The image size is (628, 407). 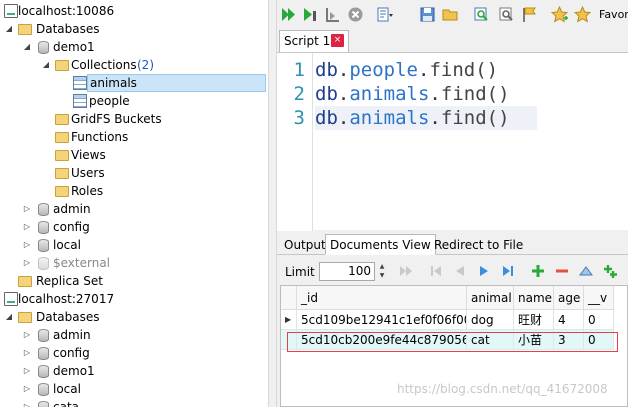 I want to click on row-pointer-icon: ▶, so click(x=289, y=320).